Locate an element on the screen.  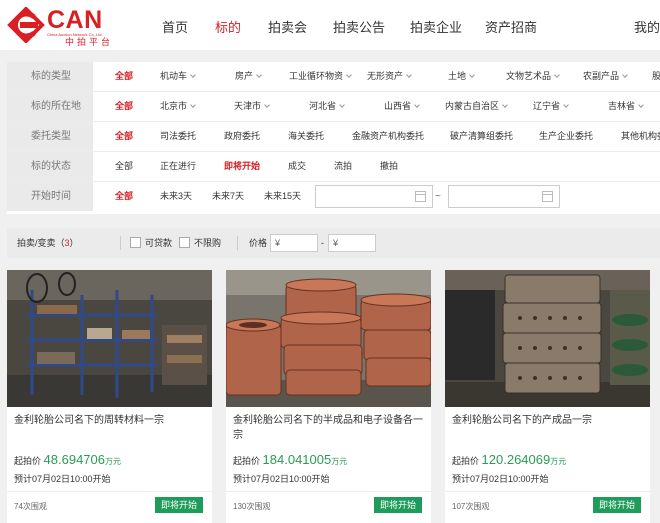
nav-asset-investment: 资产招商 is located at coordinates (511, 26).